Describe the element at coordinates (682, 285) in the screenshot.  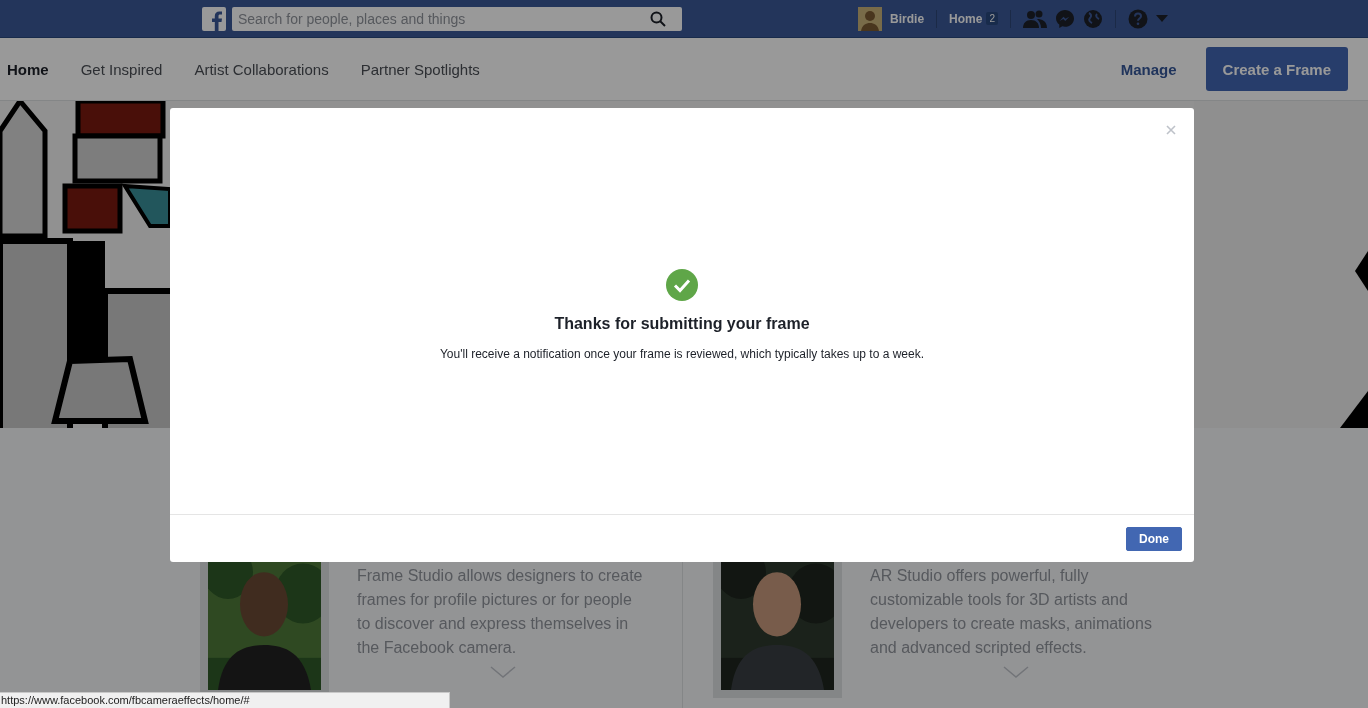
I see `checkmark-icon` at that location.